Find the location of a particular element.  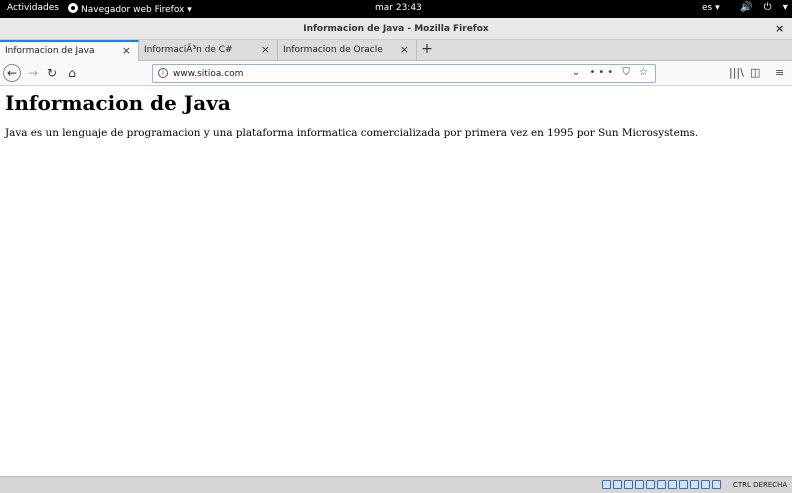

host-key-label: CTRL DERECHA is located at coordinates (760, 485).